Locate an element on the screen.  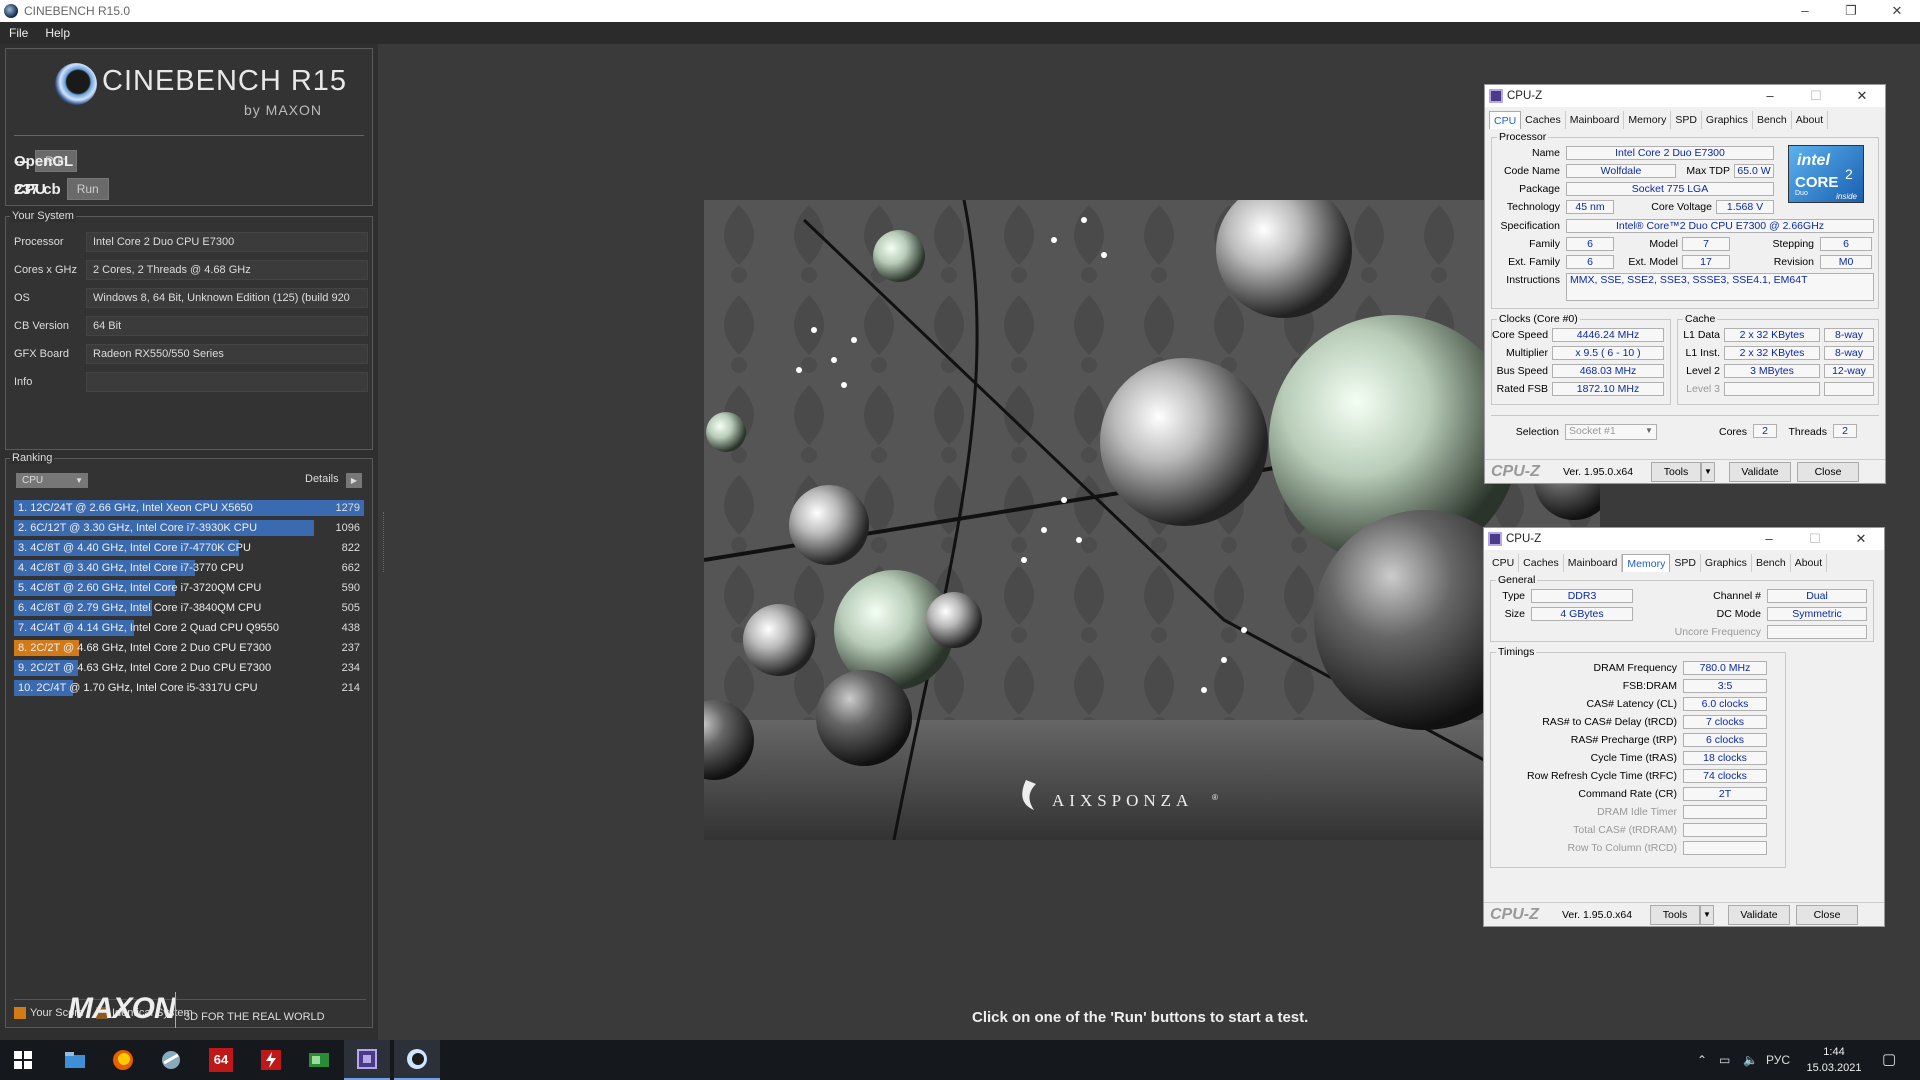
notifications-icon: ▢ is located at coordinates (1889, 1060).